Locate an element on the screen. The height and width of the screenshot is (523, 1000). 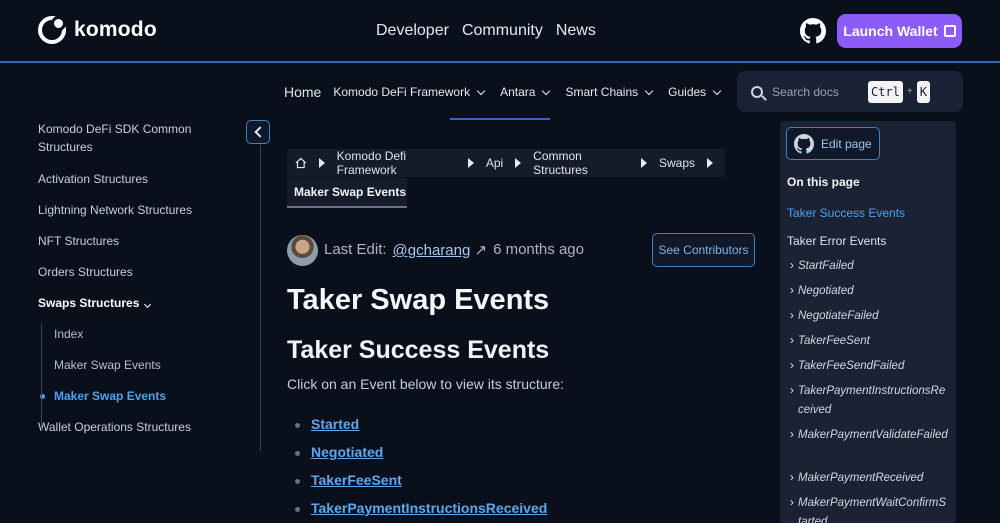
subnav-active-indicator is located at coordinates (500, 119).